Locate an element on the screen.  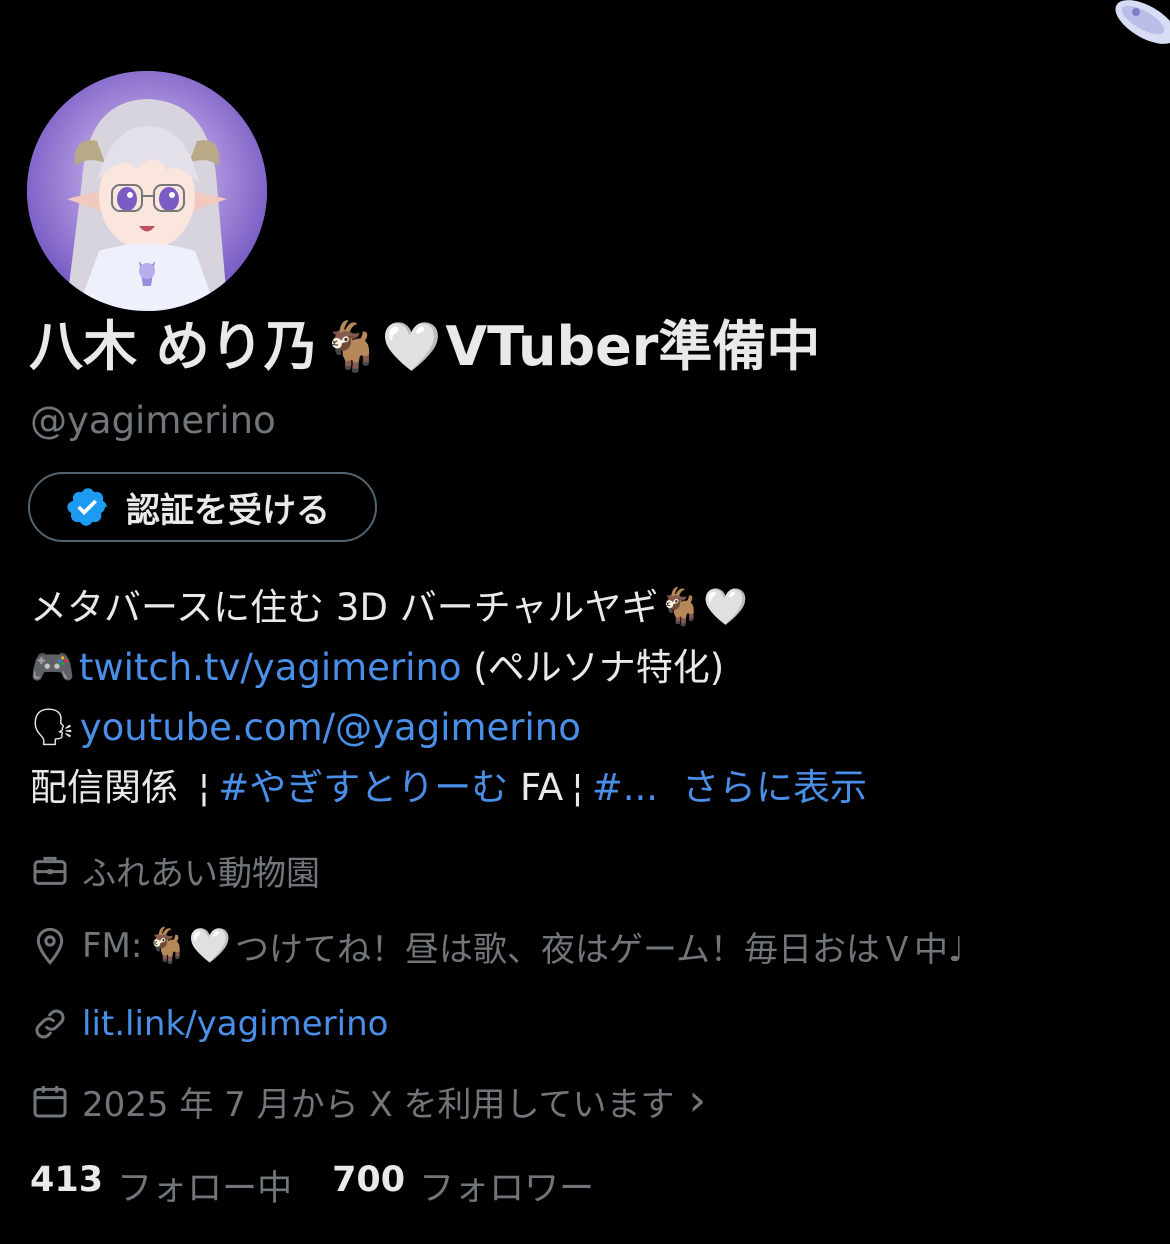
profile-location: FM: 🐐🤍 つけてね！昼は歌、夜はゲーム！毎日おはＶ中♩ is located at coordinates (497, 946).